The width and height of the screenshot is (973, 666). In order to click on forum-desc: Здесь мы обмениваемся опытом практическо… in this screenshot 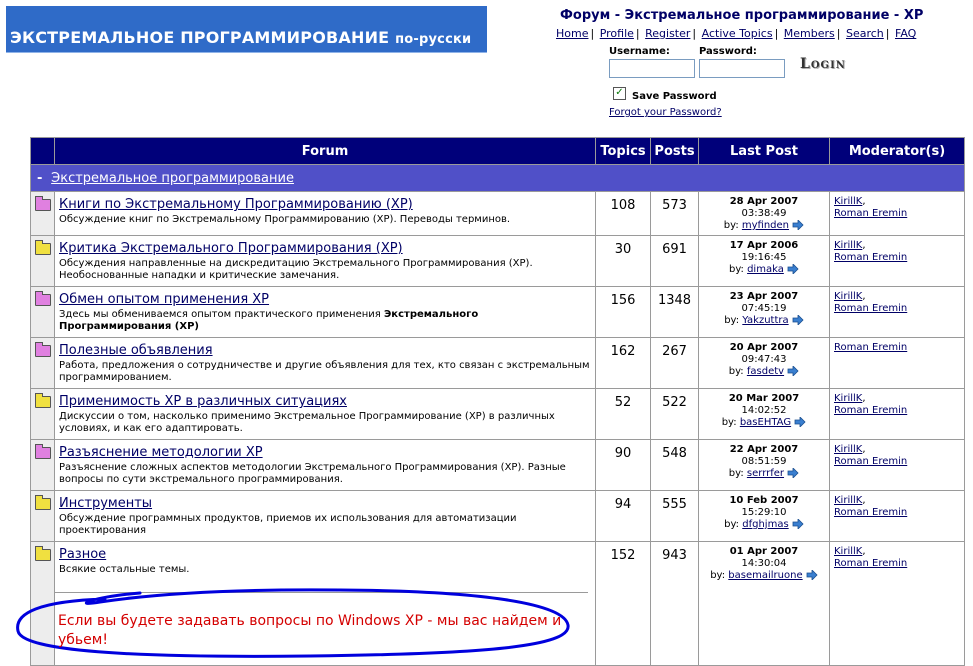, I will do `click(325, 322)`.